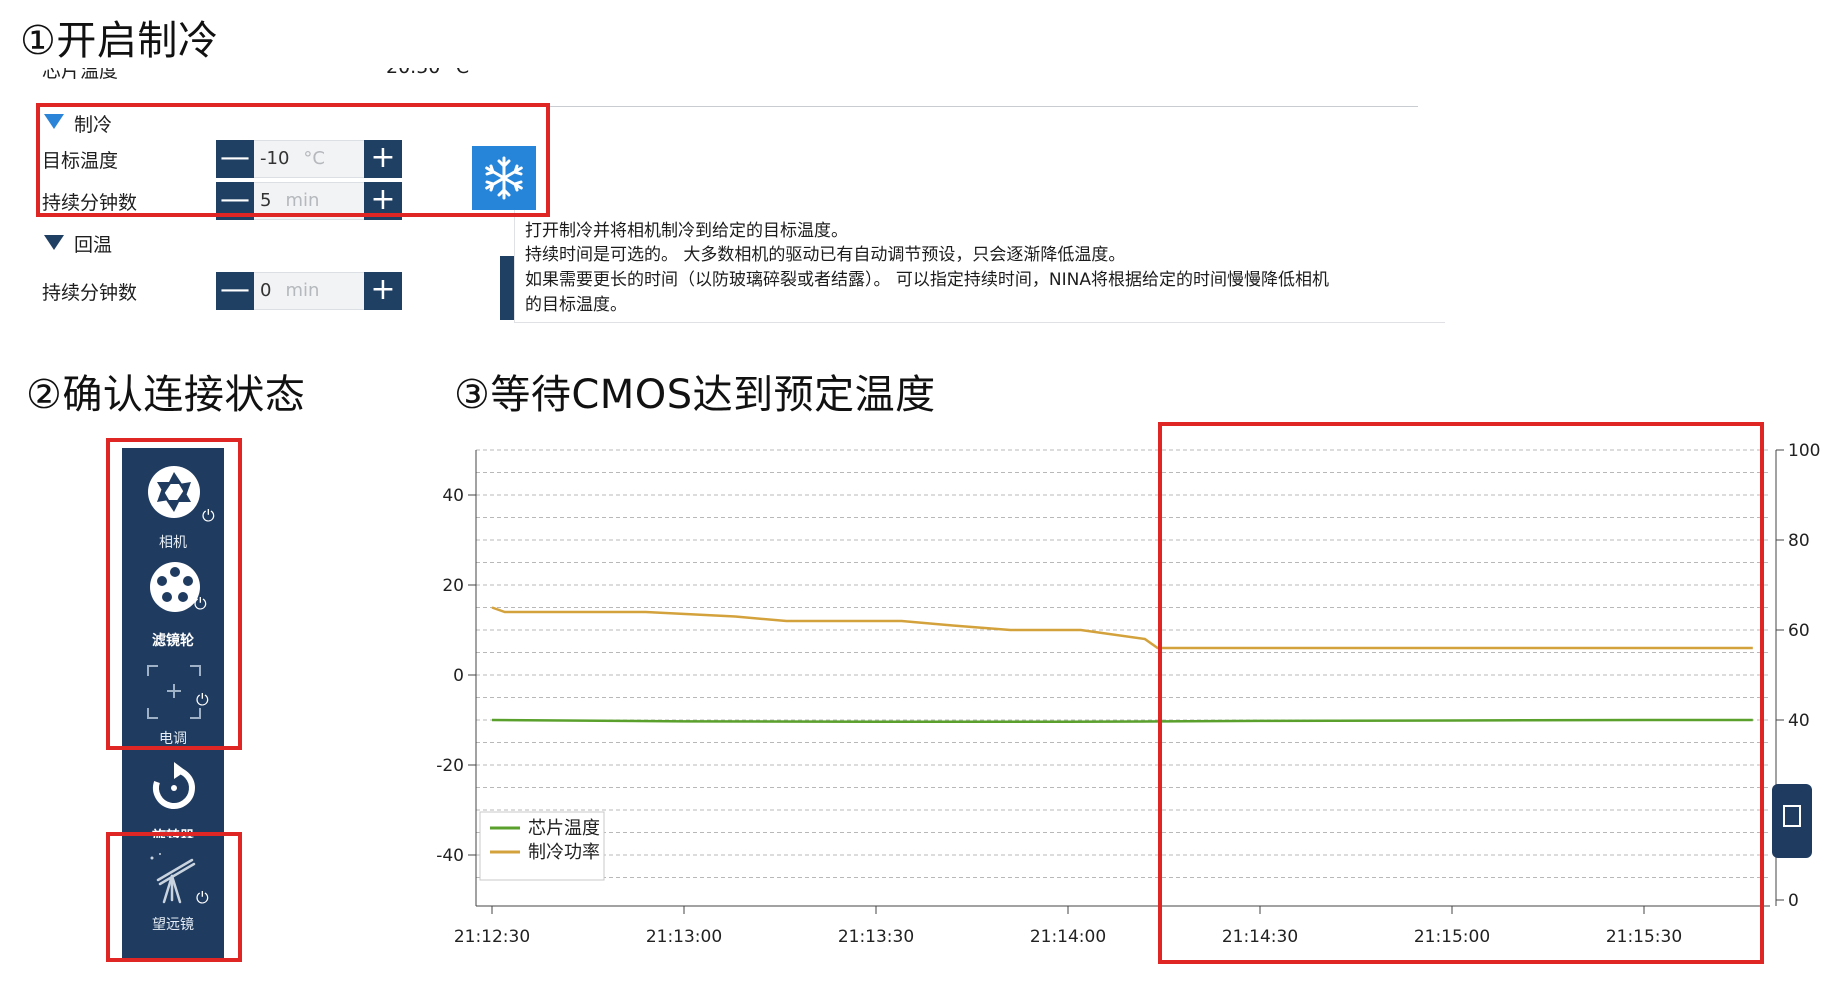 The width and height of the screenshot is (1832, 986). I want to click on warm-duration-value: 0, so click(266, 290).